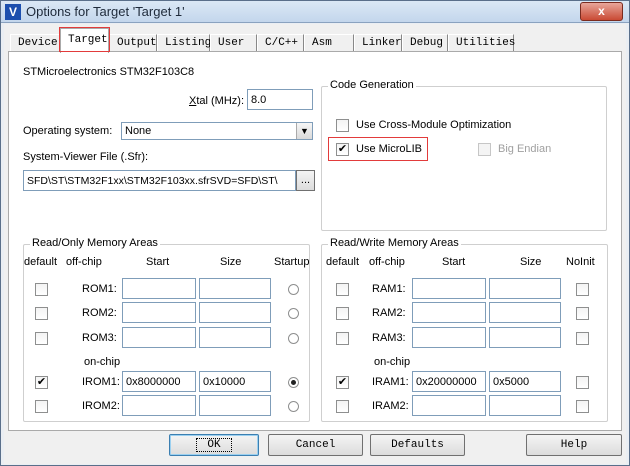 This screenshot has width=630, height=466. I want to click on tab-asm: Asm, so click(329, 43).